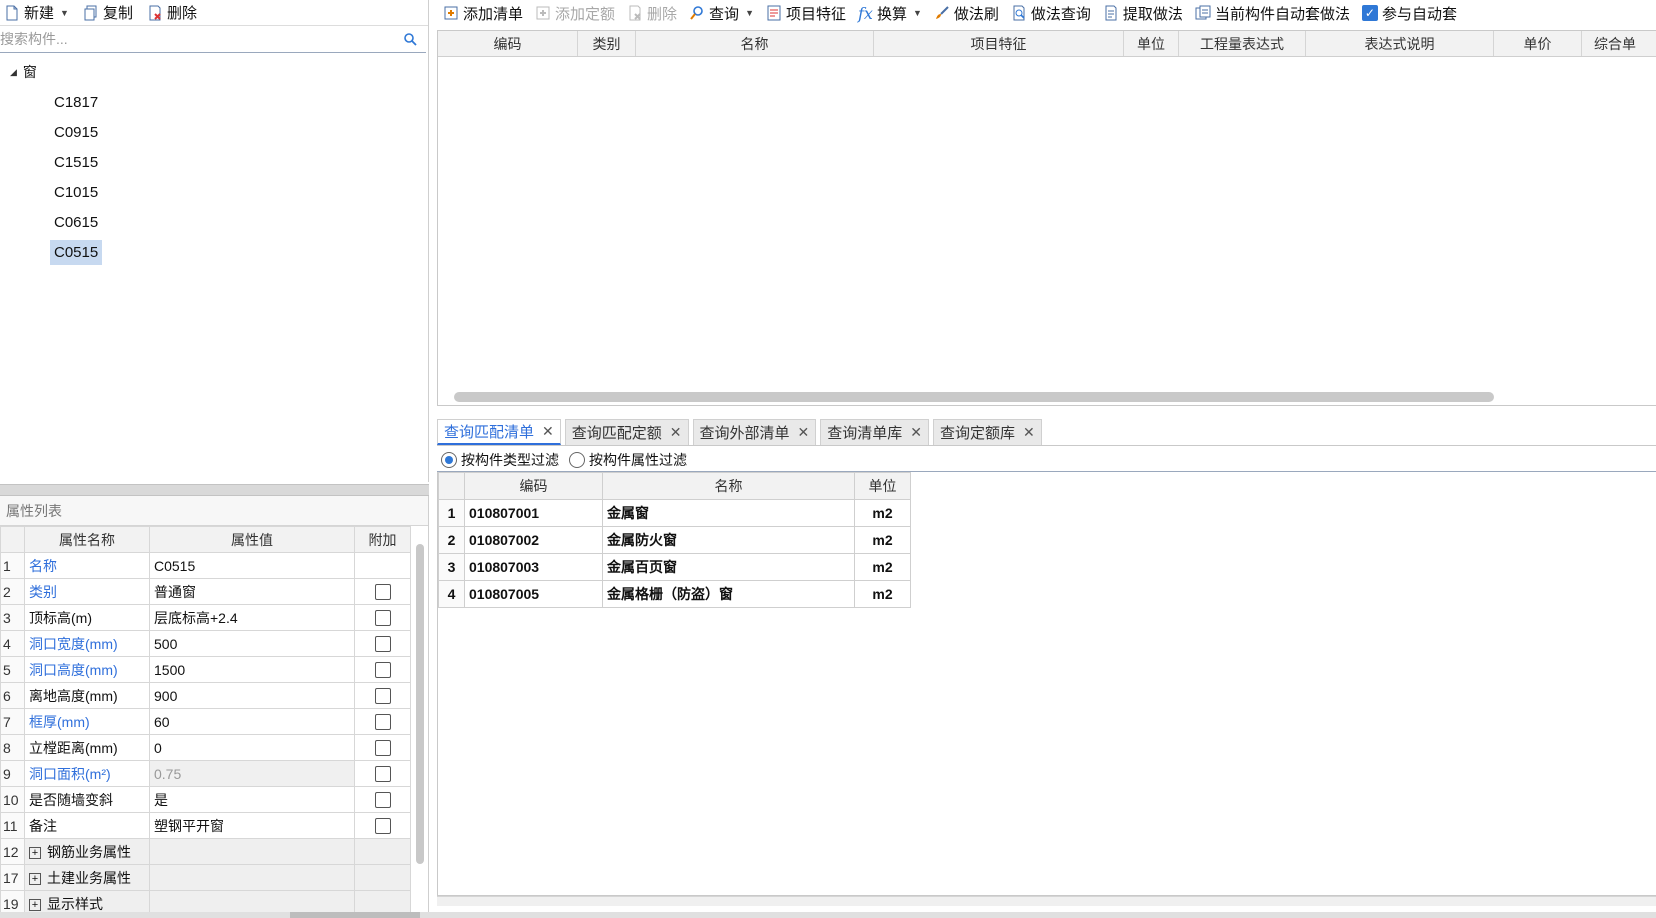 This screenshot has width=1656, height=918. What do you see at coordinates (87, 539) in the screenshot?
I see `property-name-header: 属性名称` at bounding box center [87, 539].